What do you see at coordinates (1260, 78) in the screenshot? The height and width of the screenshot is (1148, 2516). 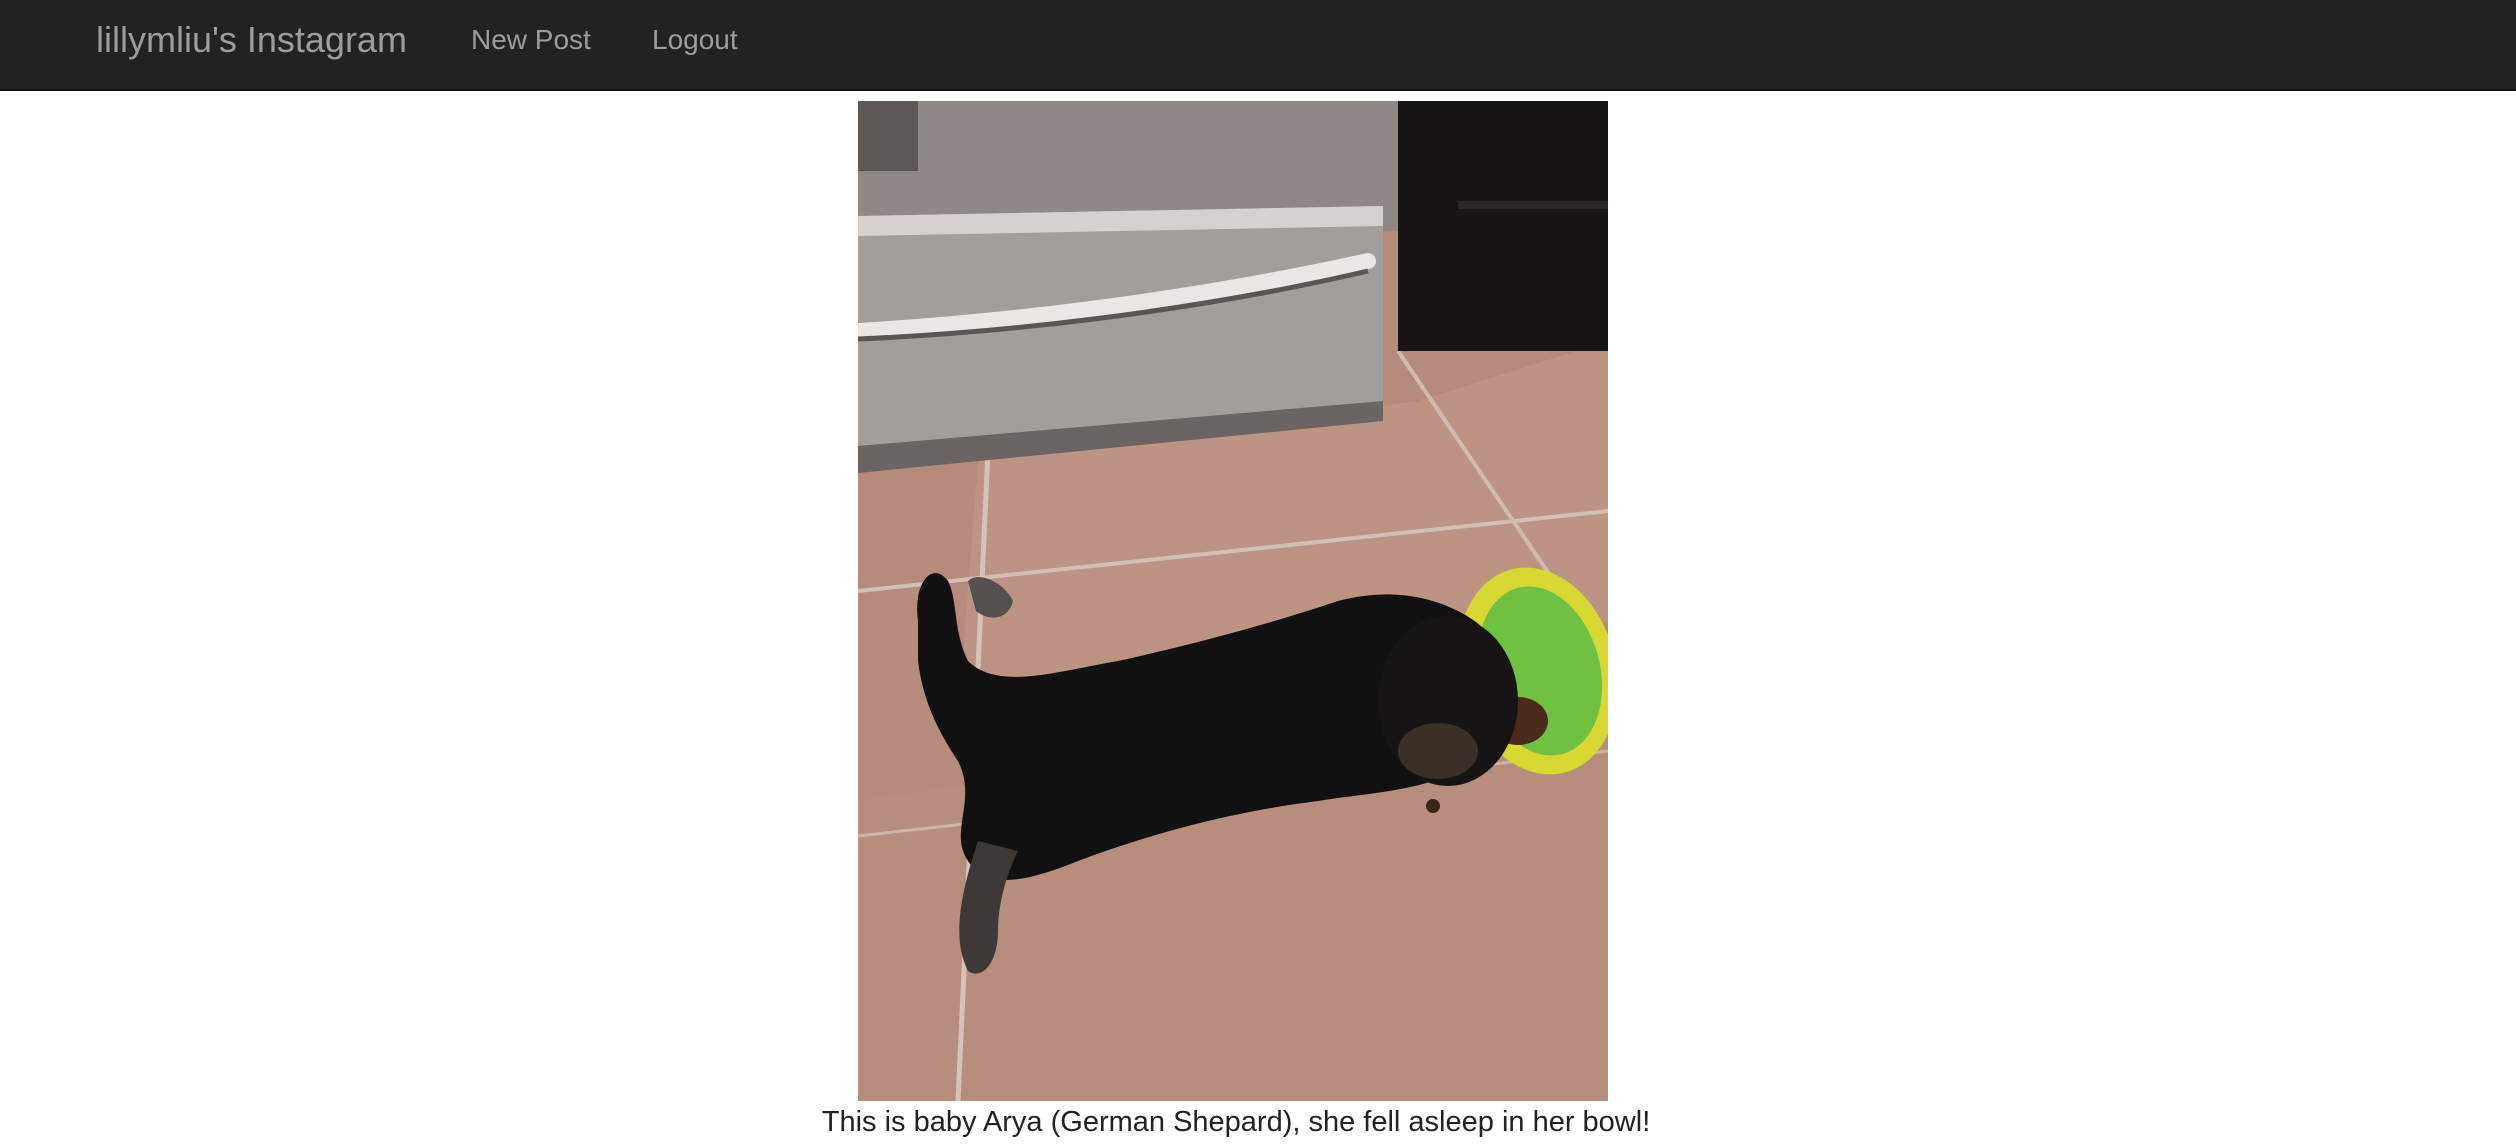 I see `clipped-heading-fragment` at bounding box center [1260, 78].